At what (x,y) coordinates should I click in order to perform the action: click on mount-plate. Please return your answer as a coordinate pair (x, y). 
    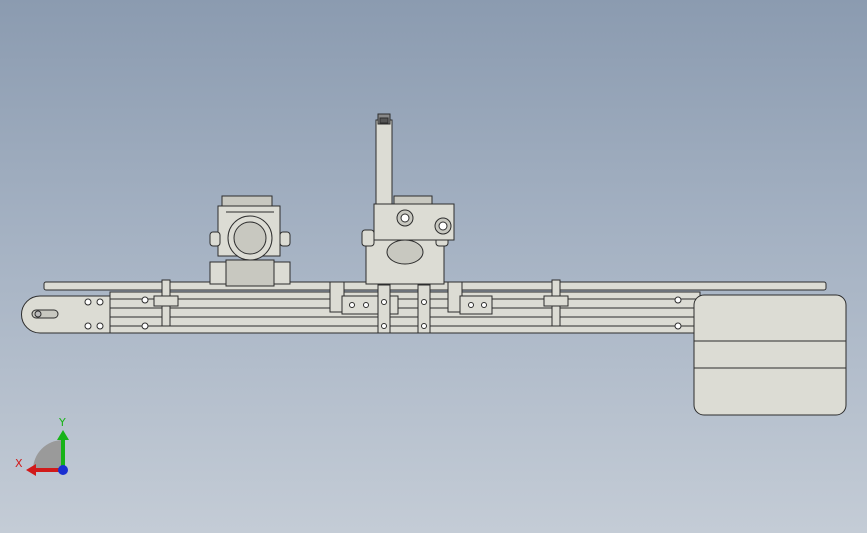
    Looking at the image, I should click on (476, 305).